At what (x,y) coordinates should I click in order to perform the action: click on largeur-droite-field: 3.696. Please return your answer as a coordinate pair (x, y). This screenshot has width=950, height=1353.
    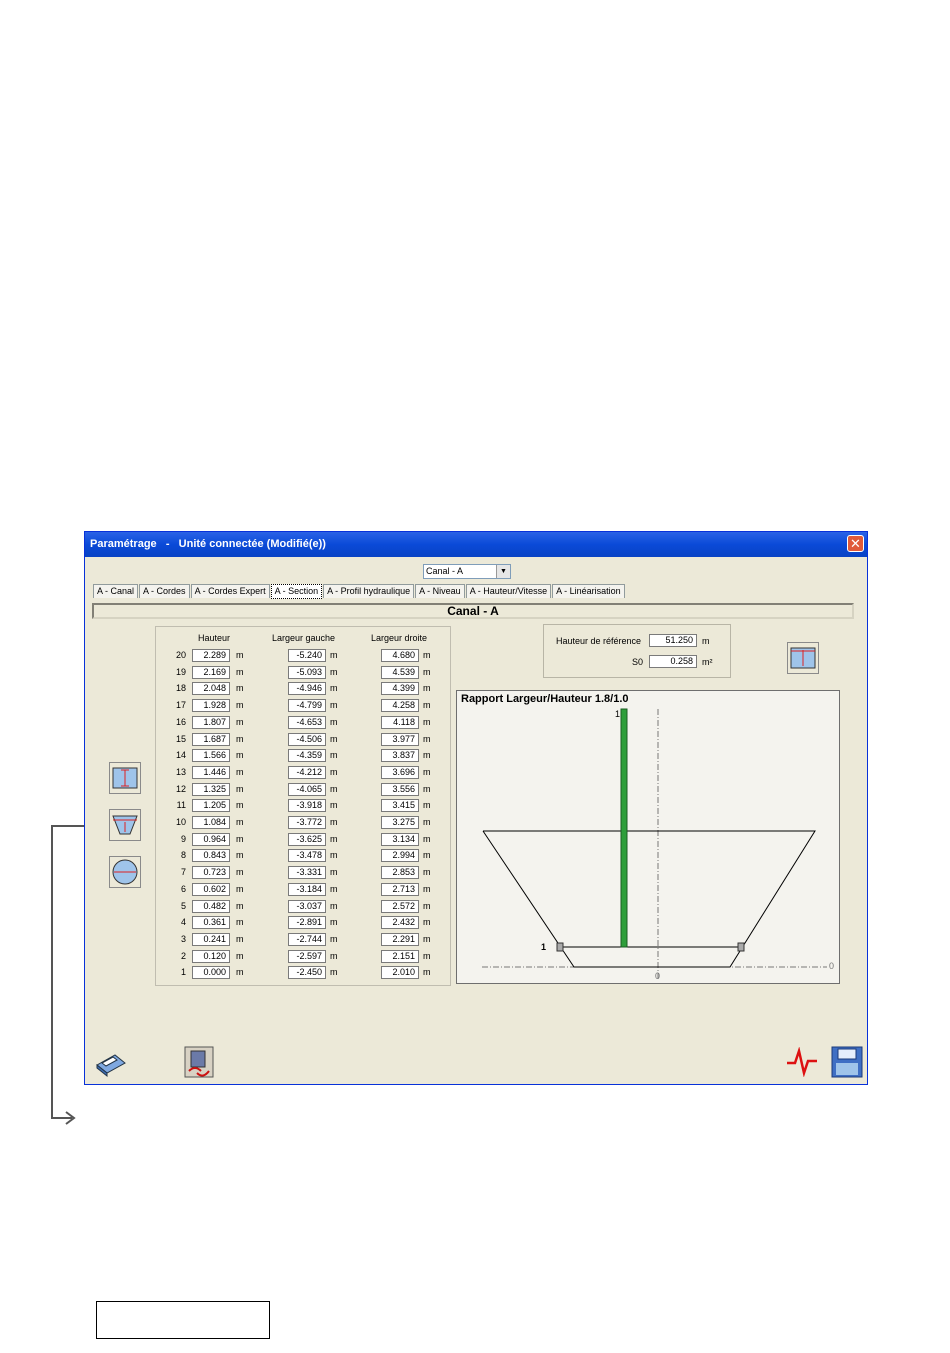
    Looking at the image, I should click on (400, 772).